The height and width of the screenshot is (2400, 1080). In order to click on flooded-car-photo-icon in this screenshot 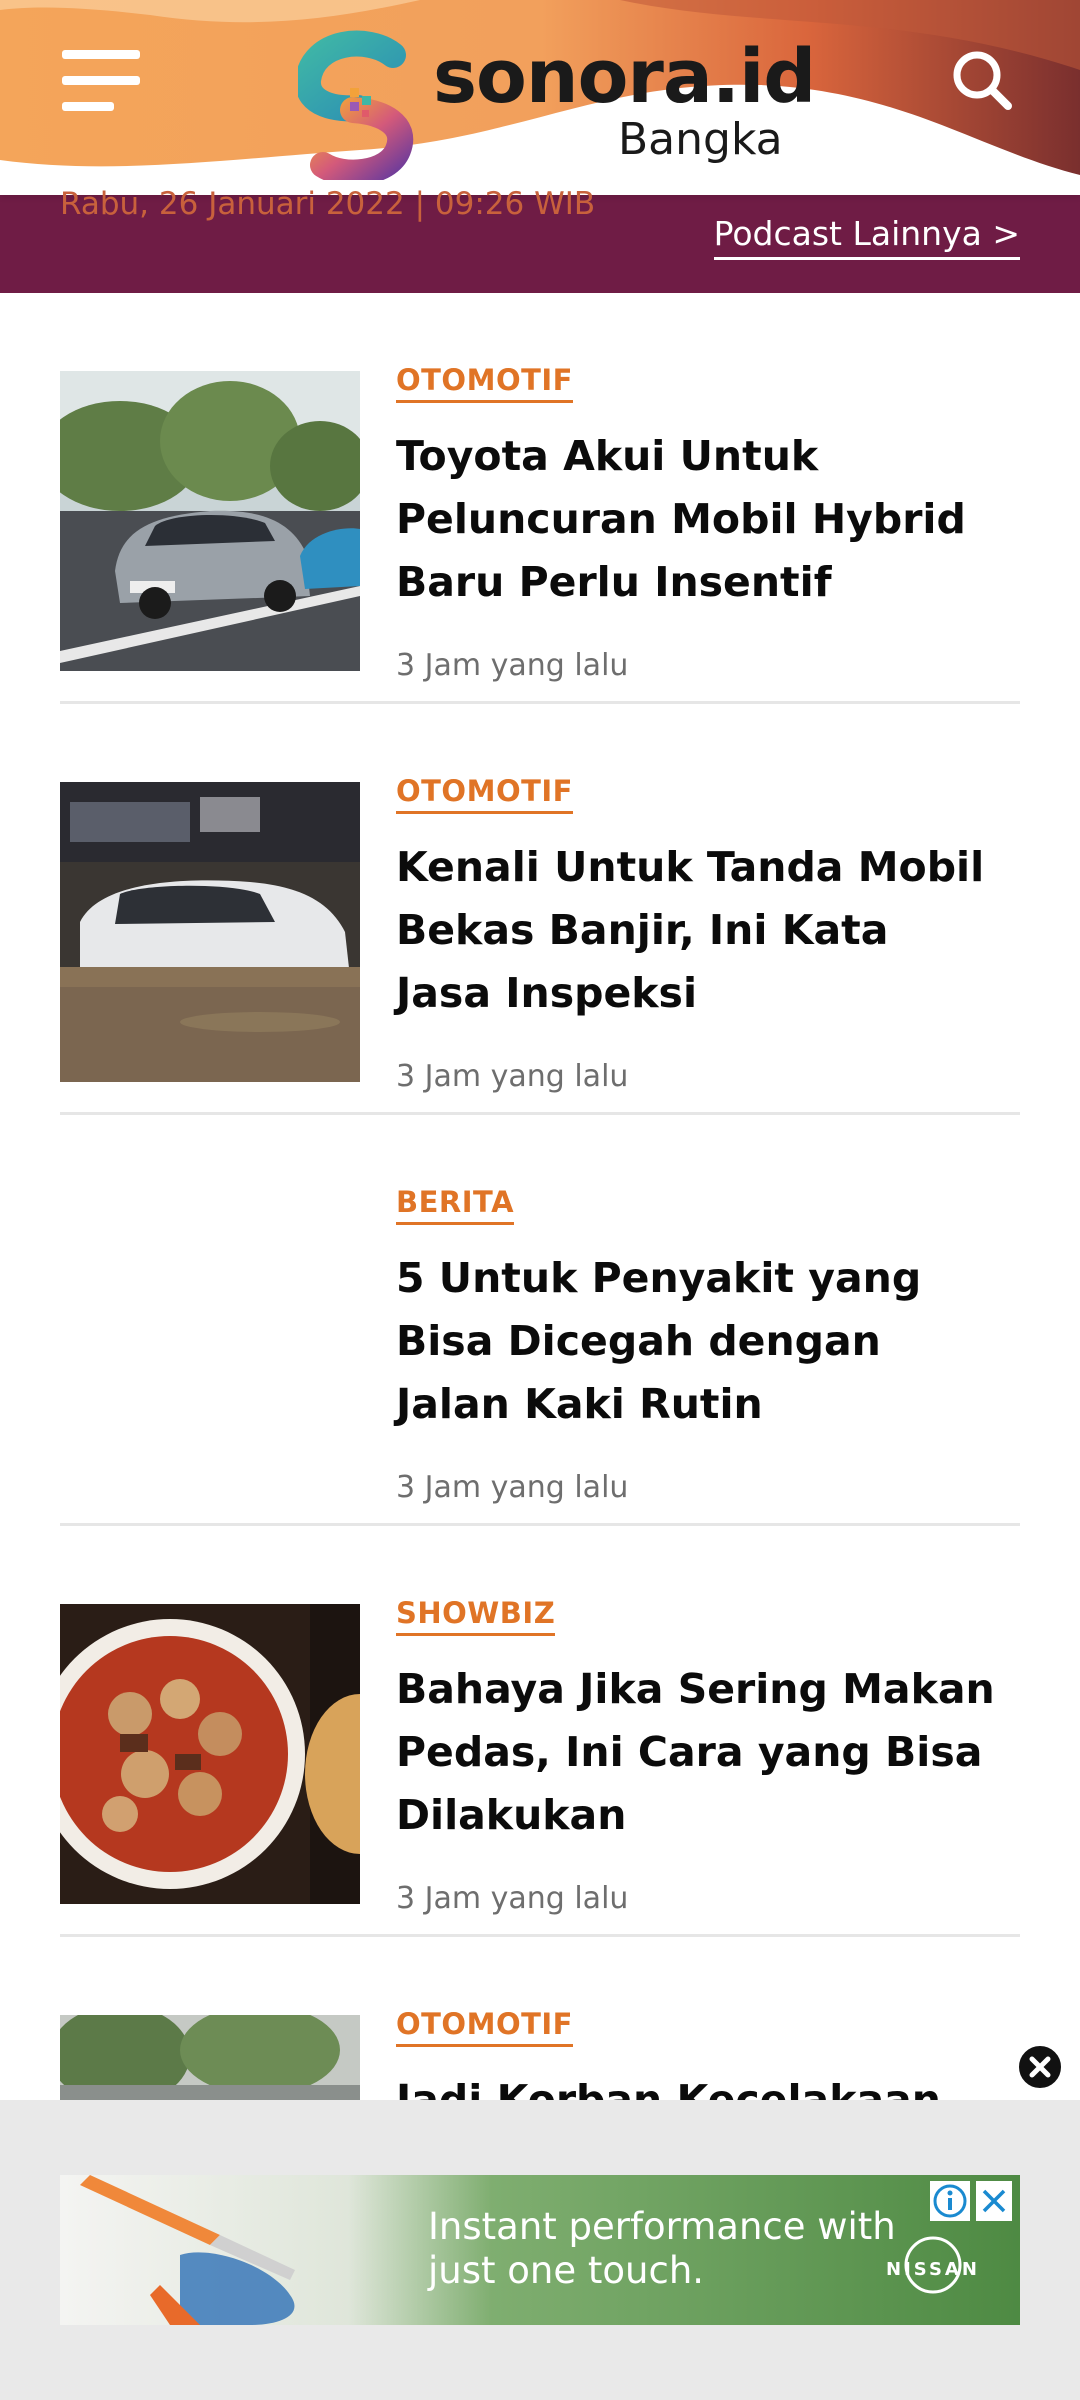, I will do `click(210, 932)`.